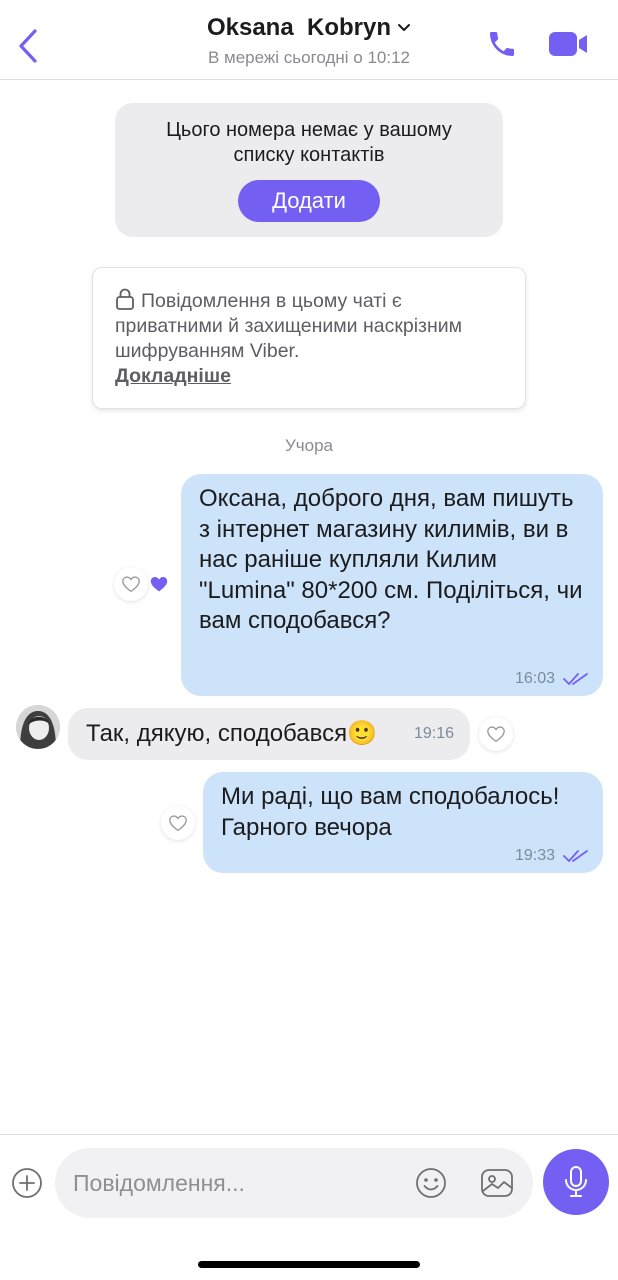 The height and width of the screenshot is (1280, 618). What do you see at coordinates (309, 201) in the screenshot?
I see `add-contact-button: Додати` at bounding box center [309, 201].